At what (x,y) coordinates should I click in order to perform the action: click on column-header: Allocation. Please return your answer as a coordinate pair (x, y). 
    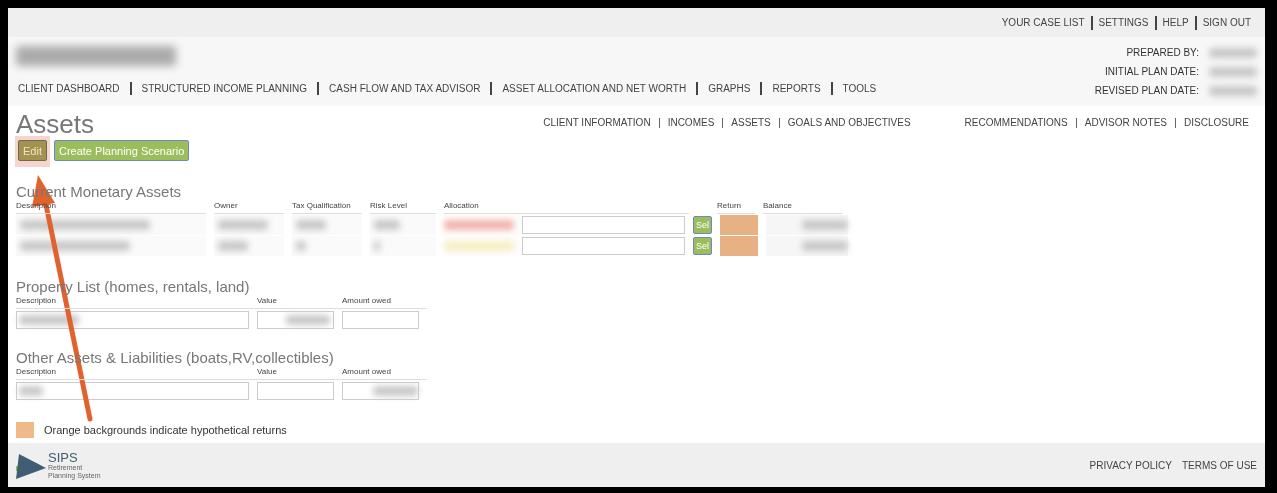
    Looking at the image, I should click on (566, 207).